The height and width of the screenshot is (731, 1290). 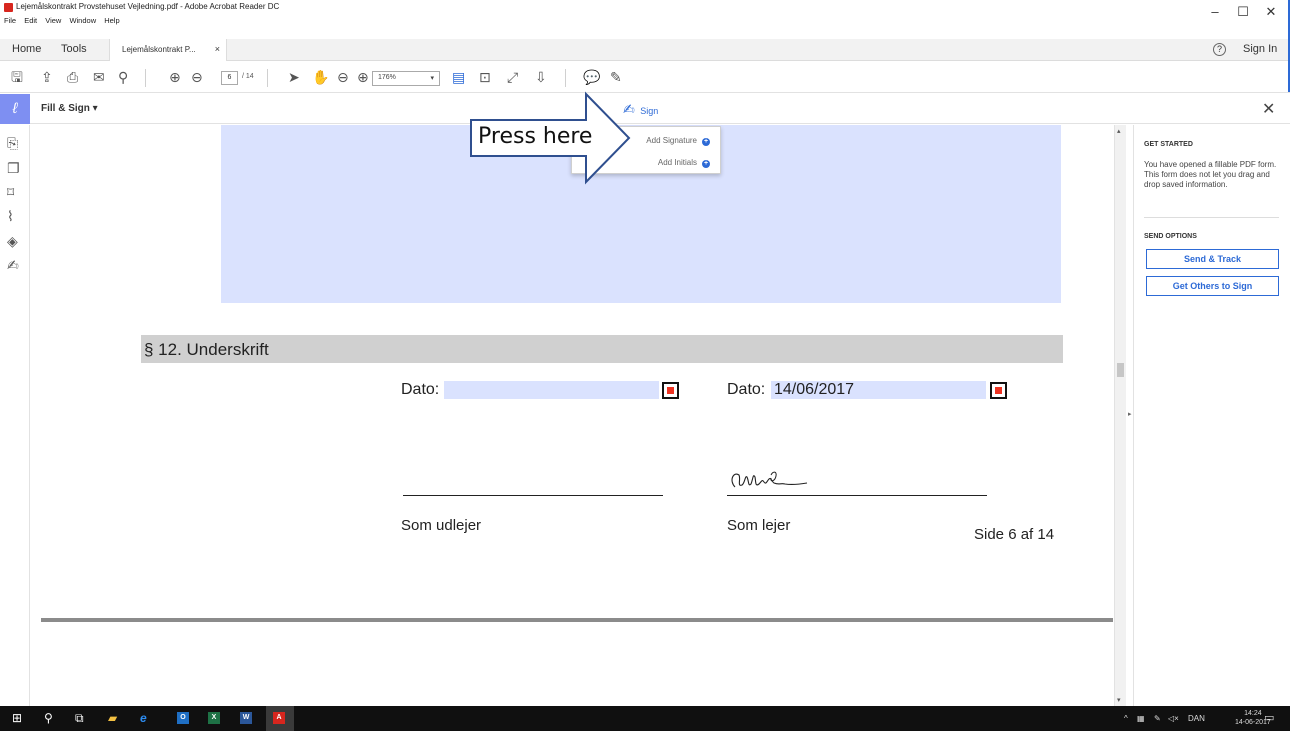 I want to click on page-break-divider, so click(x=577, y=620).